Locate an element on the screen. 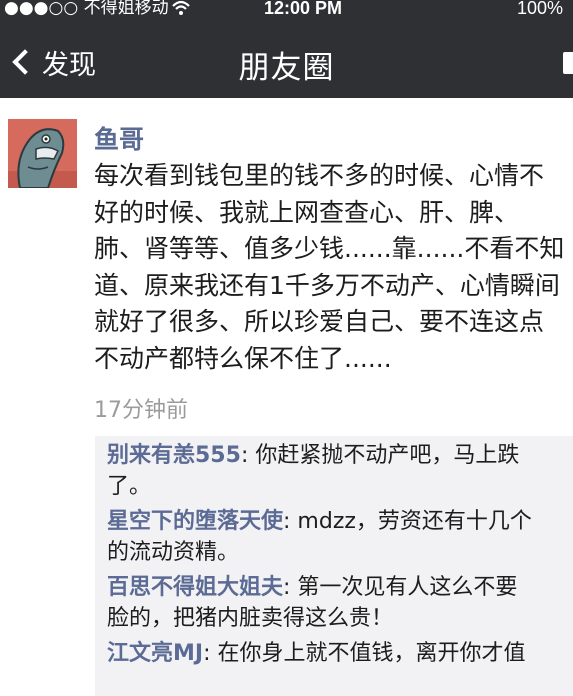 This screenshot has width=573, height=696. comment-text: 第一次见有人这么不要 is located at coordinates (407, 587).